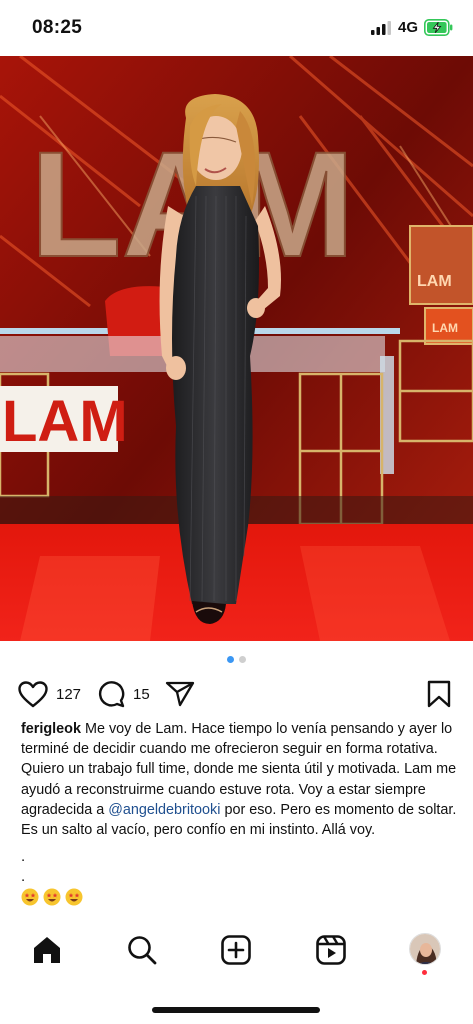 The image size is (473, 1024). Describe the element at coordinates (230, 659) in the screenshot. I see `carousel-dot-active` at that location.